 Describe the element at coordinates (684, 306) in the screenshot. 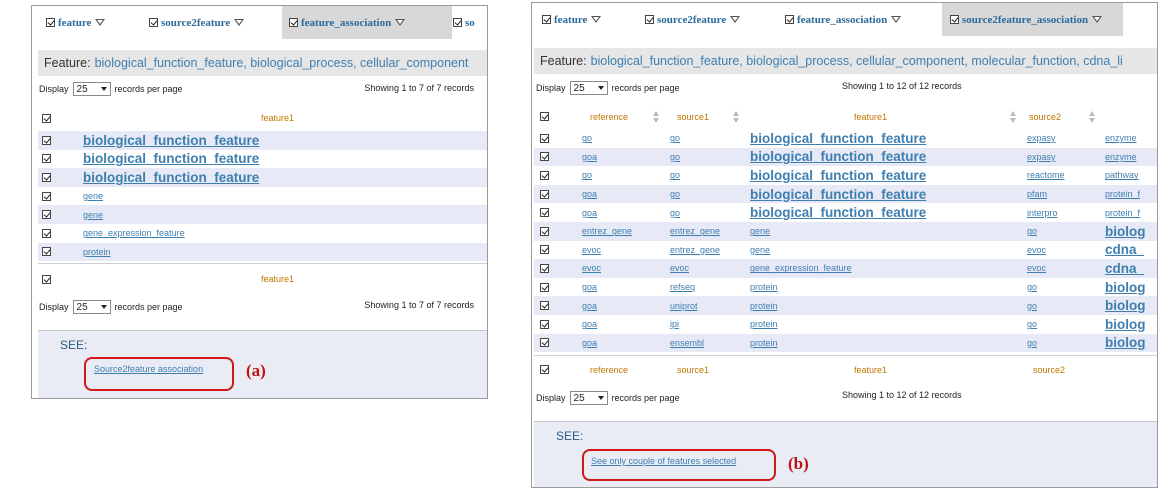

I see `source1-link: uniprot` at that location.